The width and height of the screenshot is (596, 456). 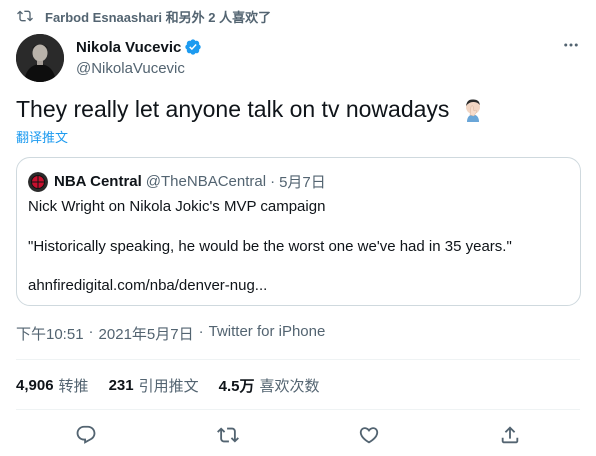 I want to click on author-handle: @NikolaVucevic, so click(x=139, y=68).